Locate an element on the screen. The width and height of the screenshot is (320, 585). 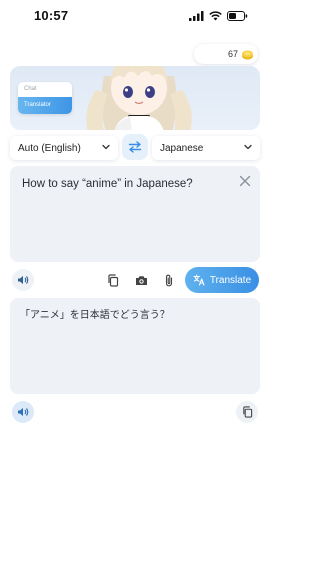
status-bar: 10:57 is located at coordinates (135, 16).